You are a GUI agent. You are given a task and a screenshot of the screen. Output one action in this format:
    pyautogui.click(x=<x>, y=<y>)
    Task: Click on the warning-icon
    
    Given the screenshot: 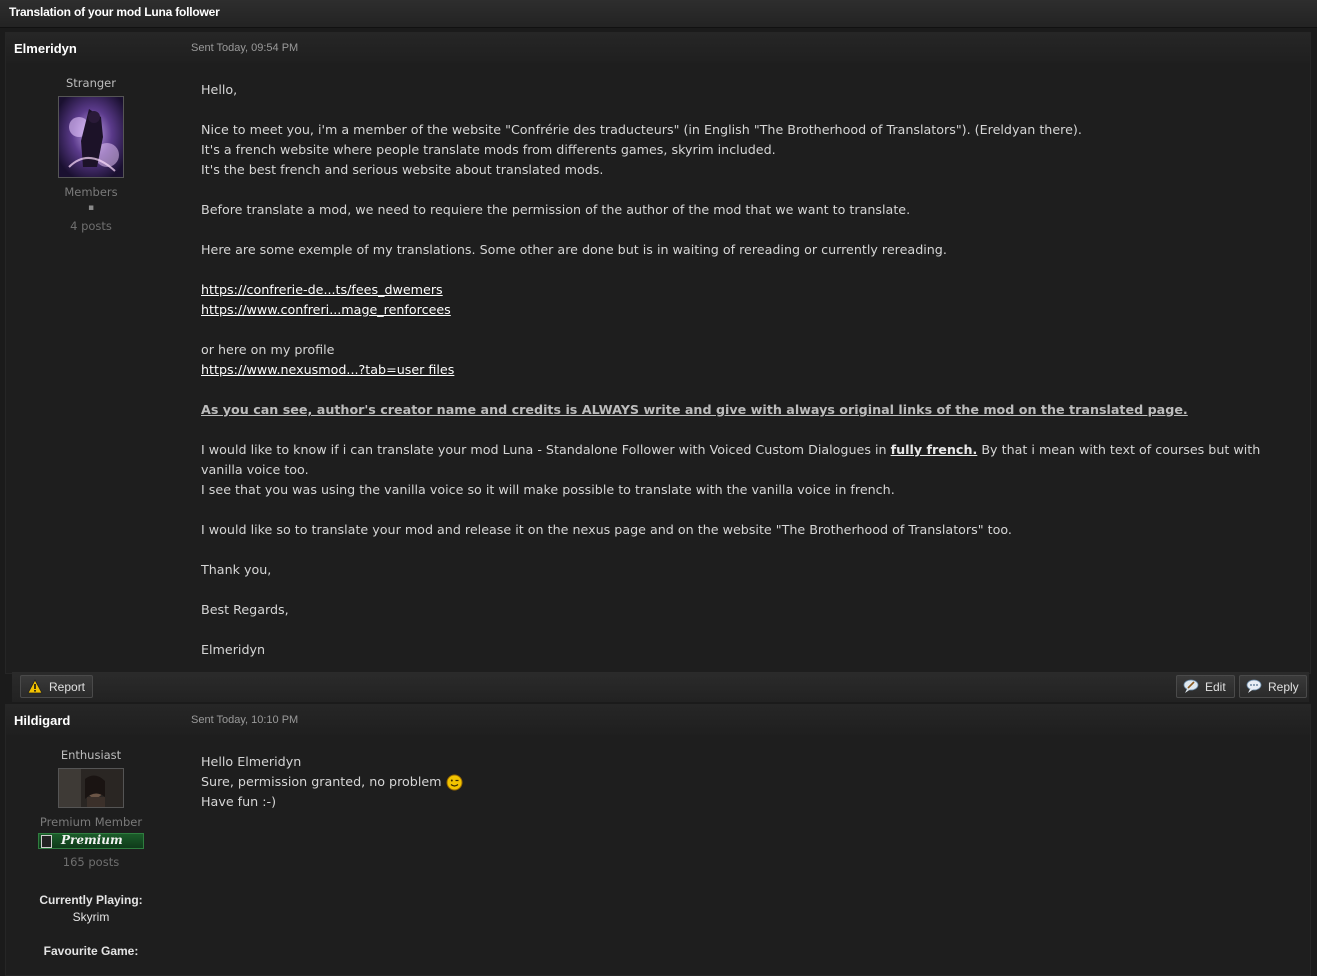 What is the action you would take?
    pyautogui.click(x=35, y=686)
    